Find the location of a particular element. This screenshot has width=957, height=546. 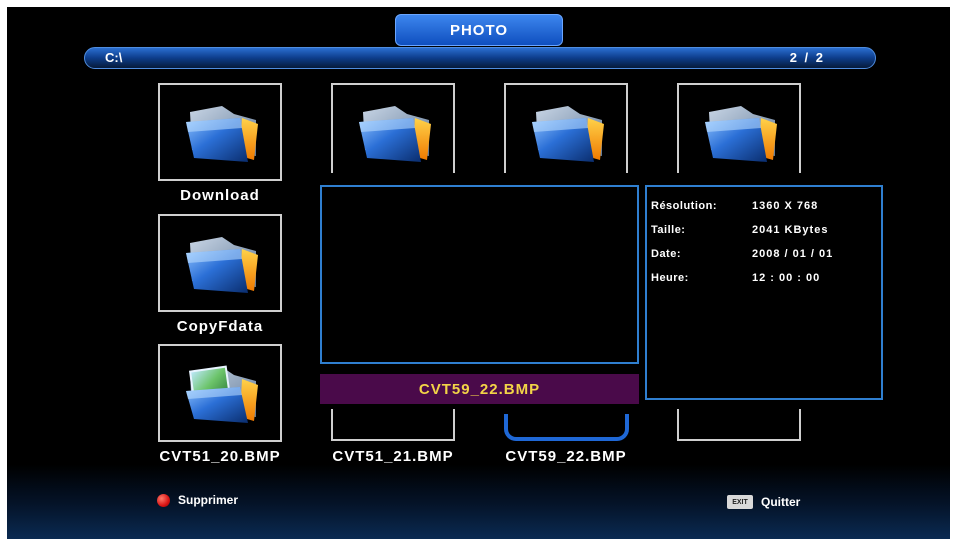

path-bar: C:\ 2 / 2 is located at coordinates (480, 58).